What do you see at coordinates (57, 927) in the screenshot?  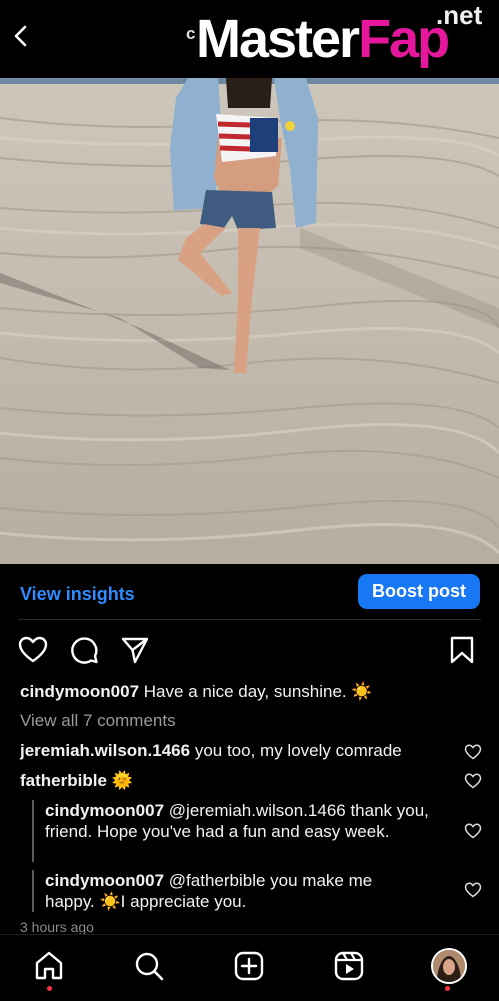 I see `post-timestamp: 3 hours ago` at bounding box center [57, 927].